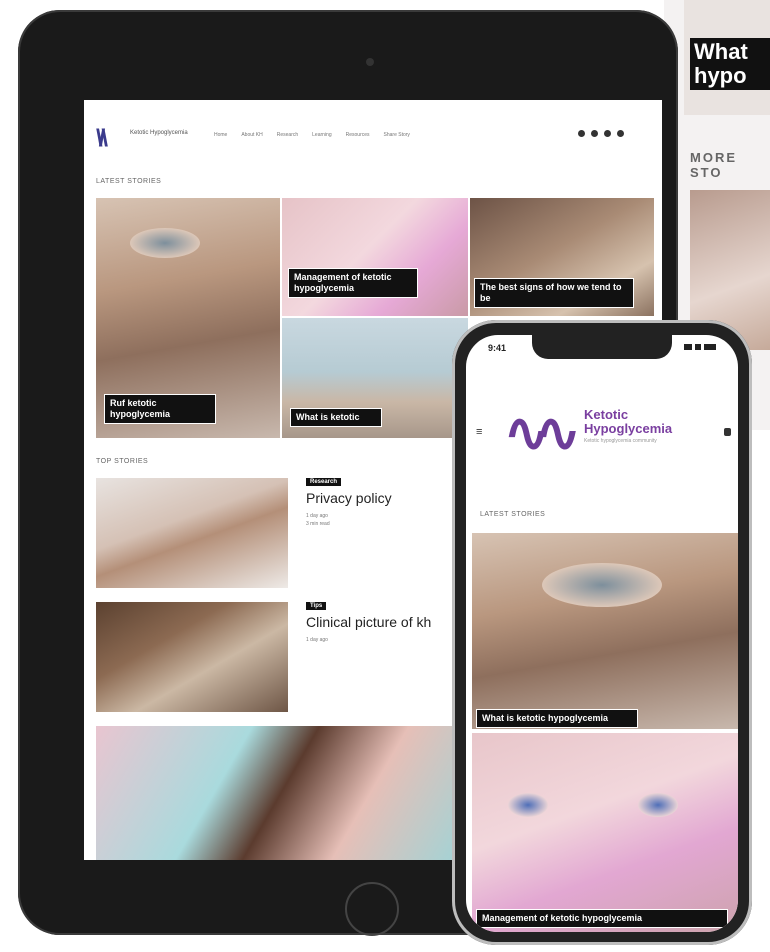 The height and width of the screenshot is (952, 770). I want to click on article-meta: 3 min read, so click(318, 524).